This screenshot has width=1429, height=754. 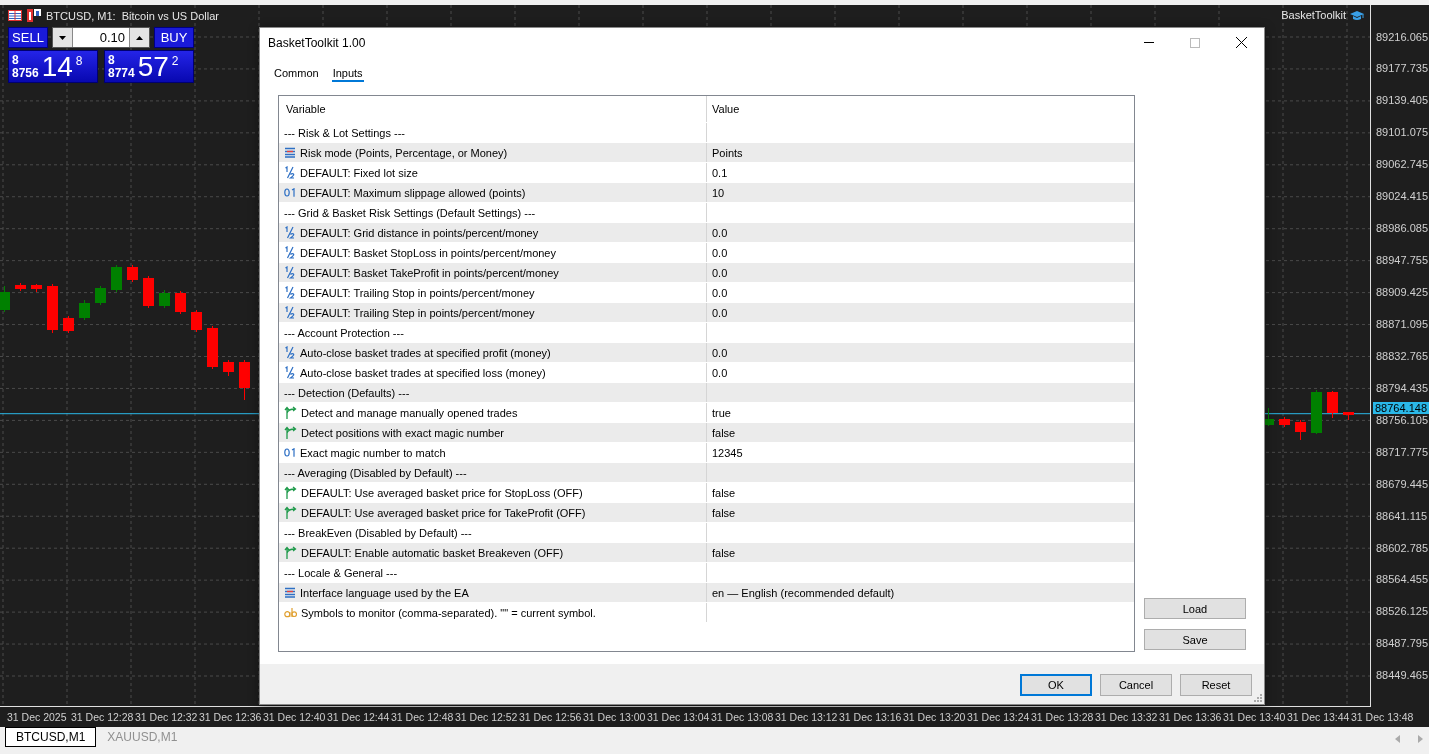 I want to click on parameter-value: Points, so click(x=727, y=152).